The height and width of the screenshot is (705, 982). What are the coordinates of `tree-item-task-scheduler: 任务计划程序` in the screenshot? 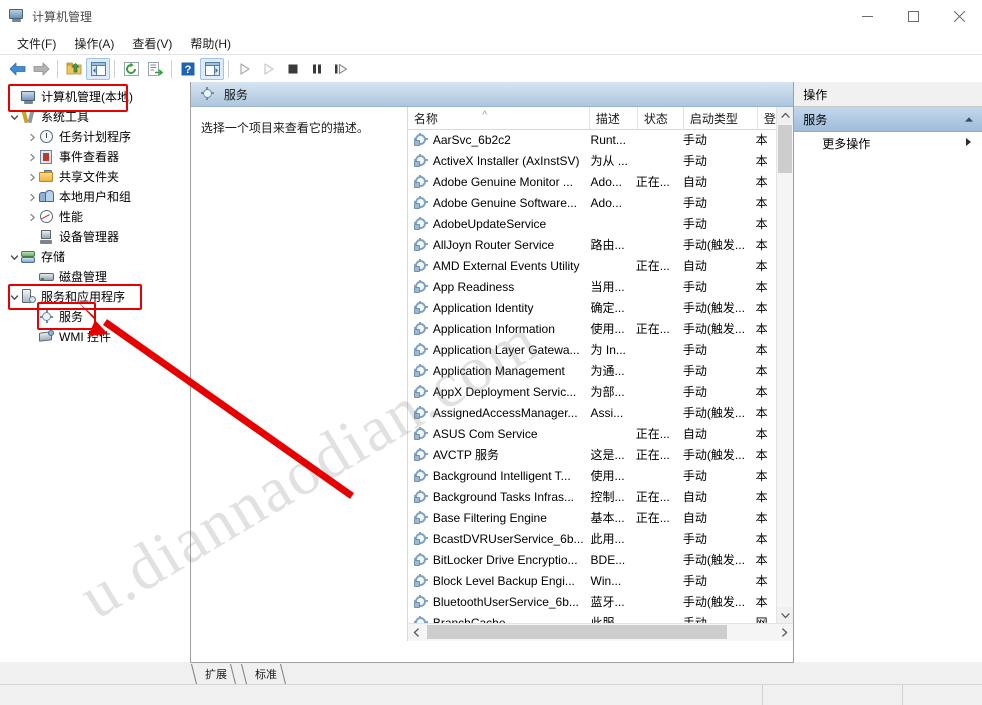 It's located at (95, 137).